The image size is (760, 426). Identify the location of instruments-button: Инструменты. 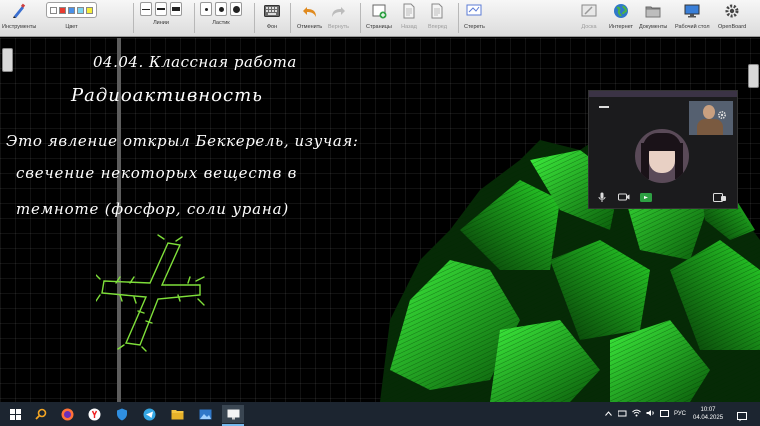
(19, 16).